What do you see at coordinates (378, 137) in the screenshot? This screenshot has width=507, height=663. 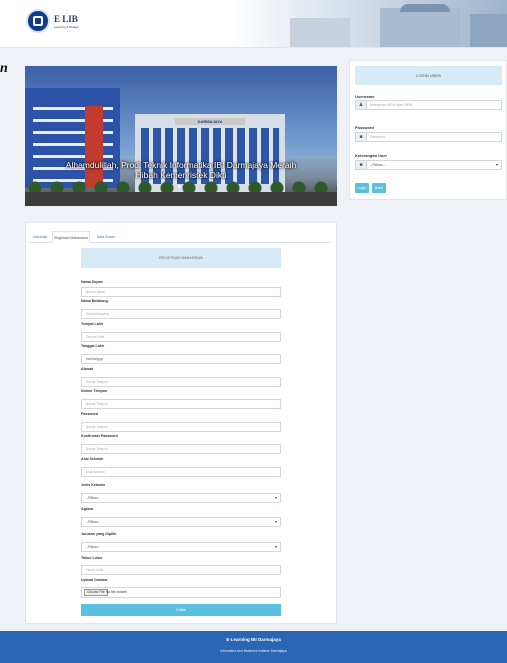 I see `password-placeholder: Password` at bounding box center [378, 137].